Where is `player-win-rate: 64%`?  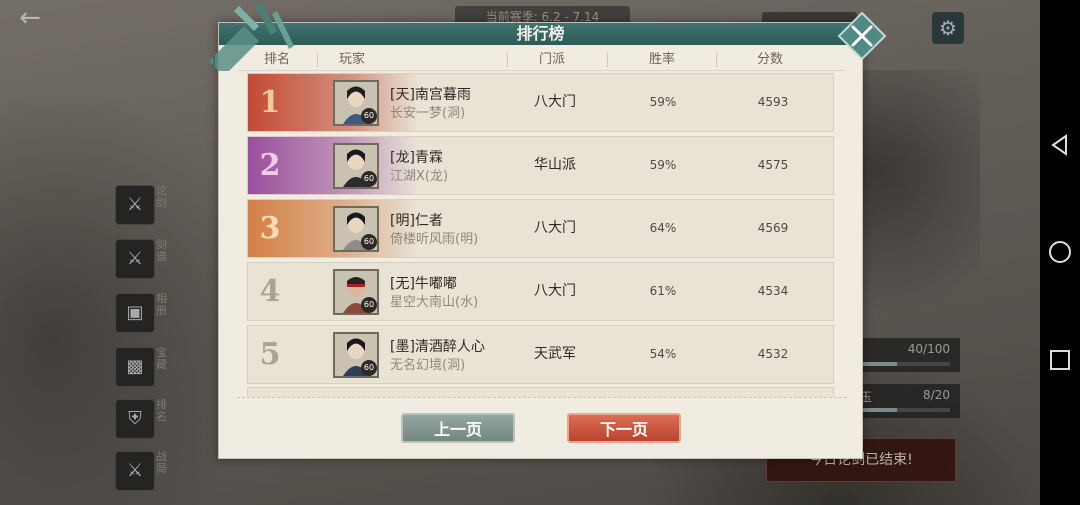 player-win-rate: 64% is located at coordinates (663, 228).